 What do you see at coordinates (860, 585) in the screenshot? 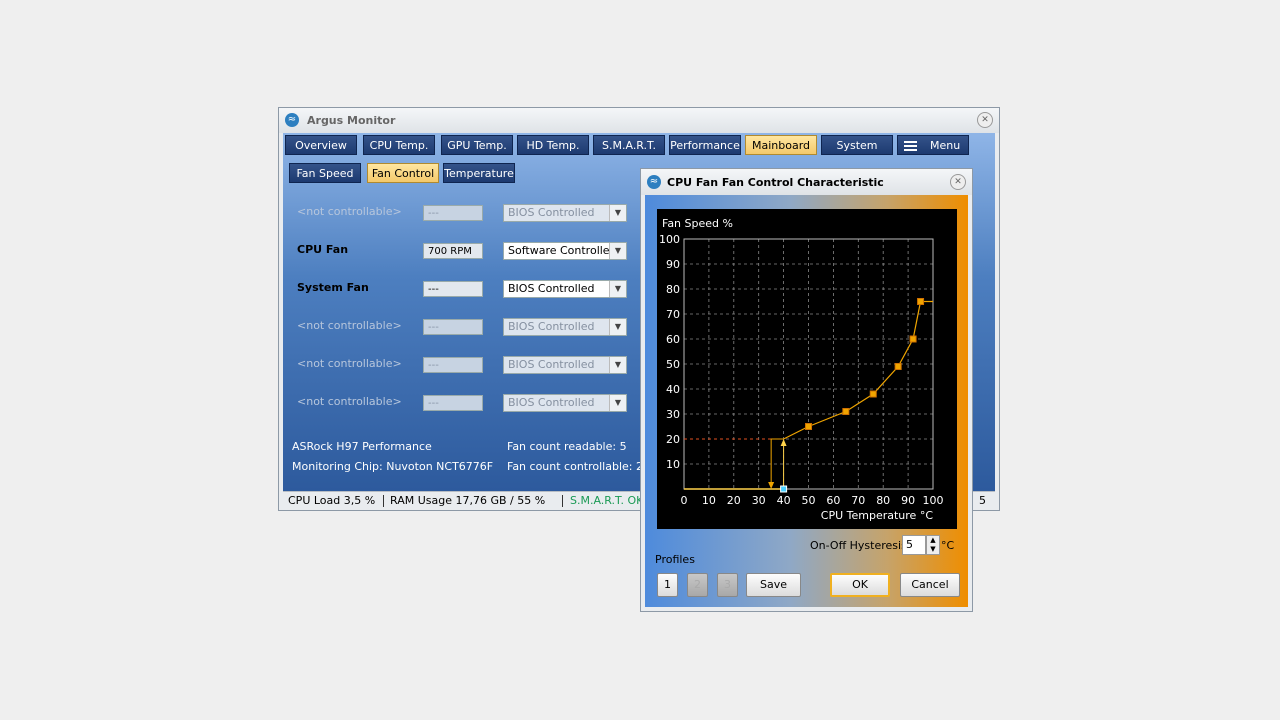
I see `ok-button: OK` at bounding box center [860, 585].